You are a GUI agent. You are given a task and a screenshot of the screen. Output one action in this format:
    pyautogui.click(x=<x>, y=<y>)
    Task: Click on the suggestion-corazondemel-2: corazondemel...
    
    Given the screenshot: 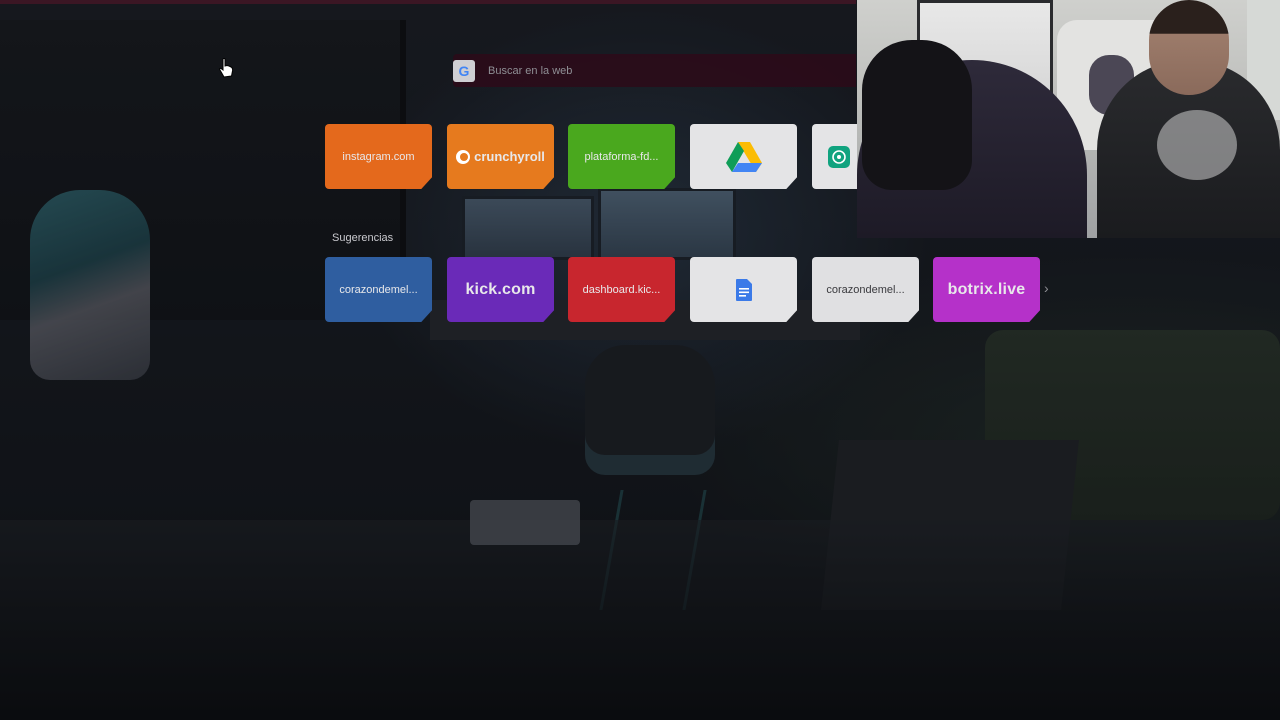 What is the action you would take?
    pyautogui.click(x=865, y=289)
    